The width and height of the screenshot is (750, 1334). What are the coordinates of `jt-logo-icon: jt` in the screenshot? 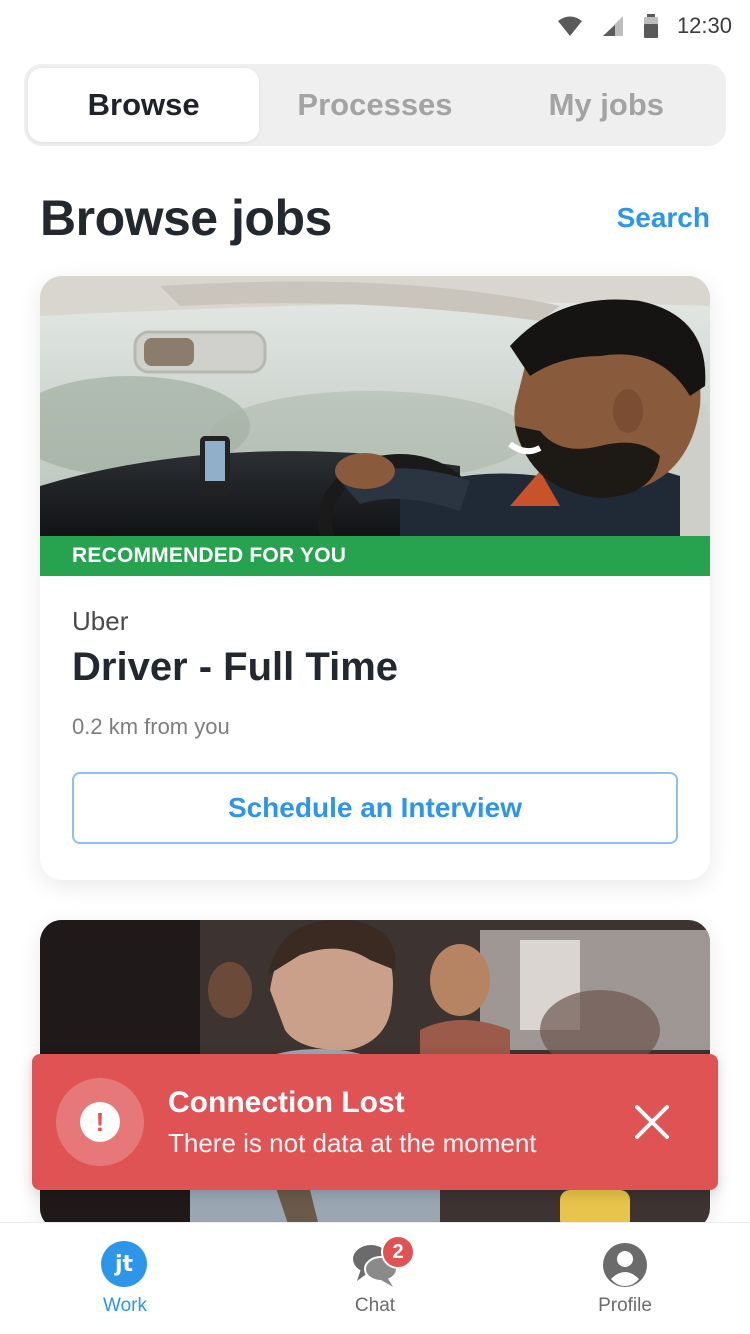 It's located at (125, 1265).